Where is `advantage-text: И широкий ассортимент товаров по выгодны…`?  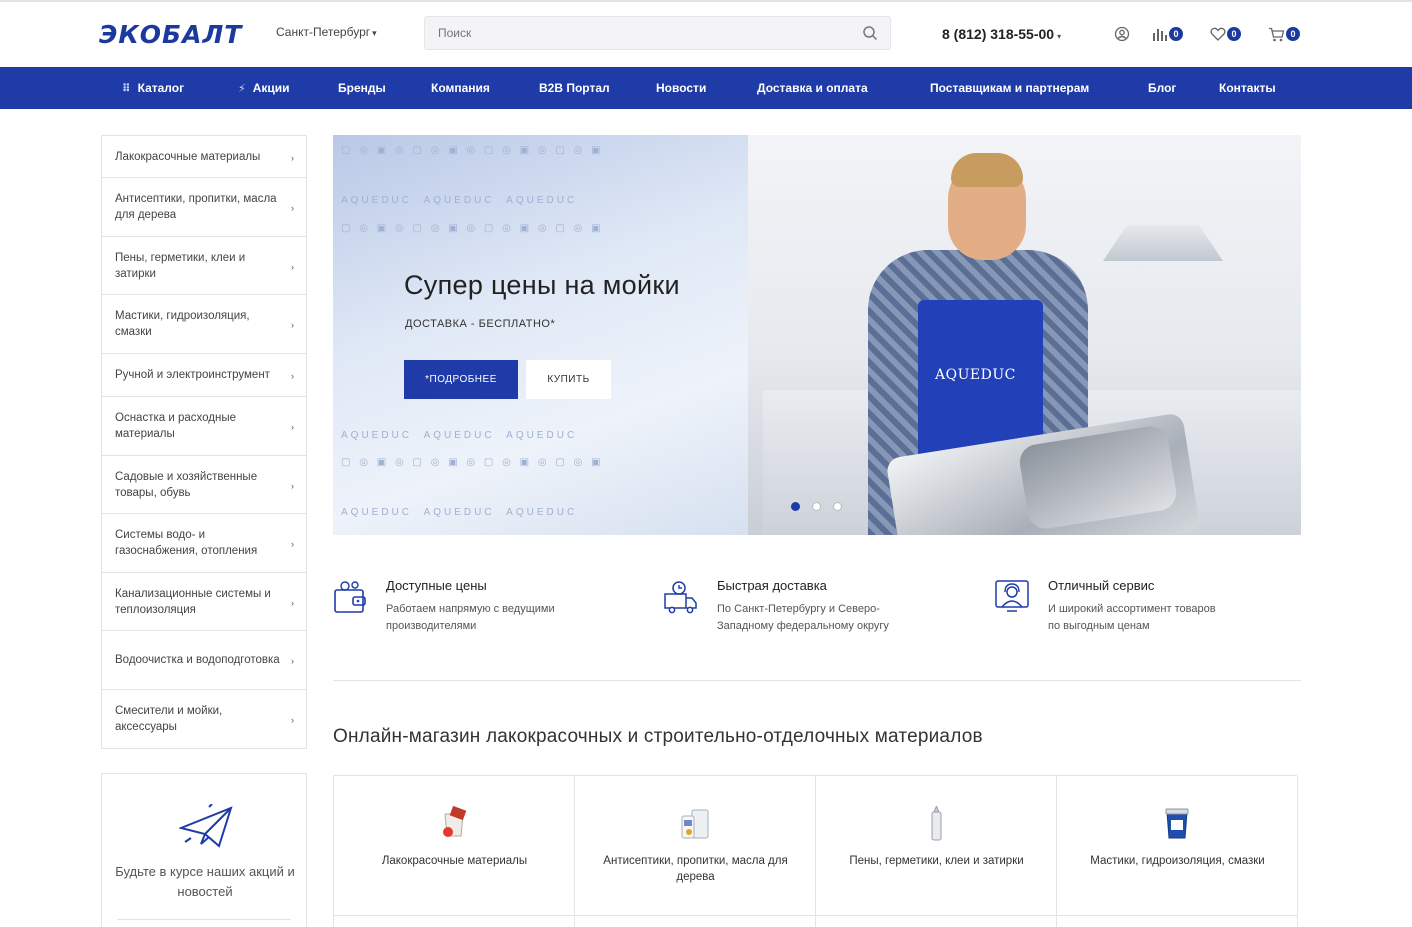
advantage-text: И широкий ассортимент товаров по выгодны… is located at coordinates (1132, 617).